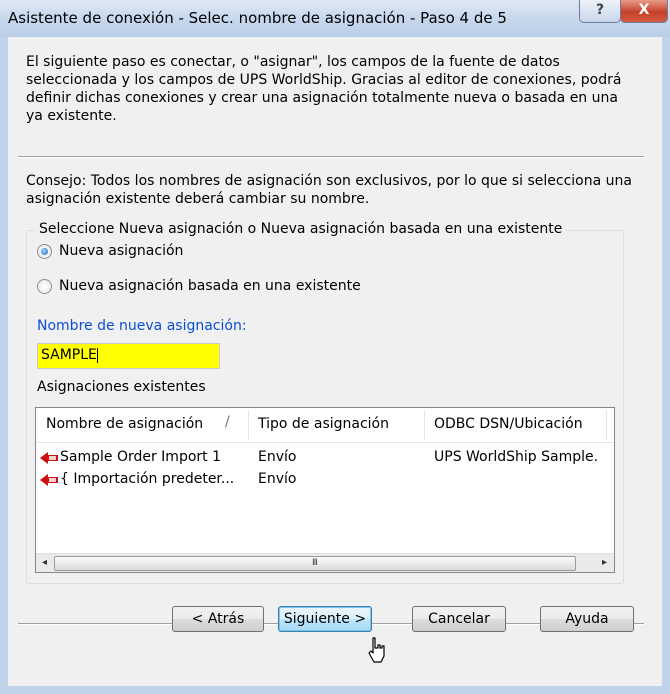 This screenshot has width=670, height=694. Describe the element at coordinates (335, 690) in the screenshot. I see `window-frame-bottom` at that location.